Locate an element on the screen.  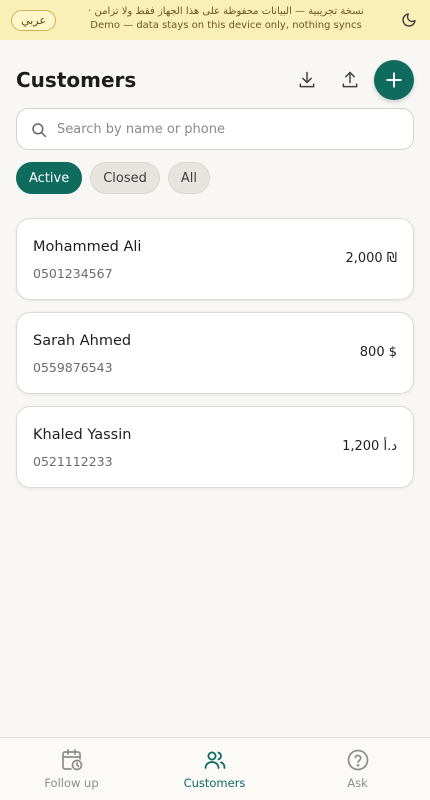
status-filter: Active Closed All is located at coordinates (113, 178).